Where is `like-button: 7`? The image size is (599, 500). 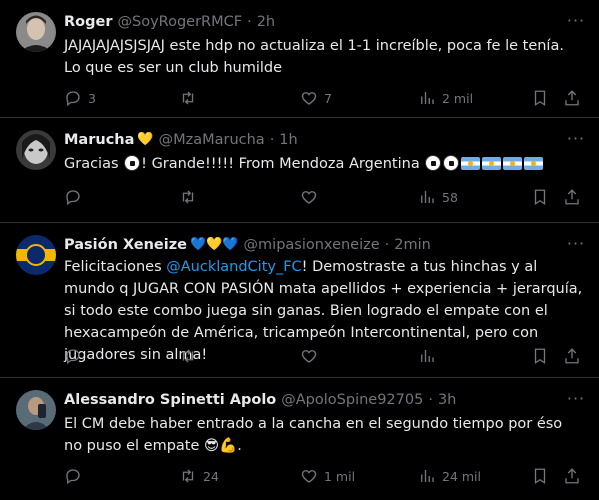 like-button: 7 is located at coordinates (316, 98).